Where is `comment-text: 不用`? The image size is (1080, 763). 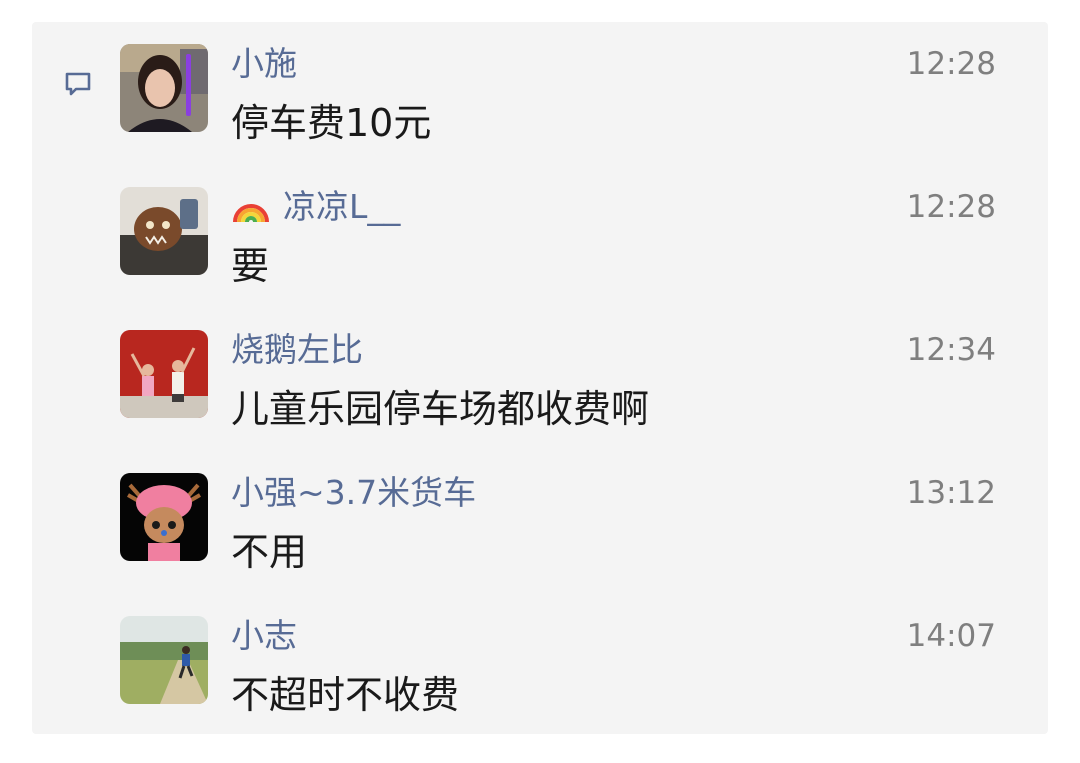 comment-text: 不用 is located at coordinates (269, 552).